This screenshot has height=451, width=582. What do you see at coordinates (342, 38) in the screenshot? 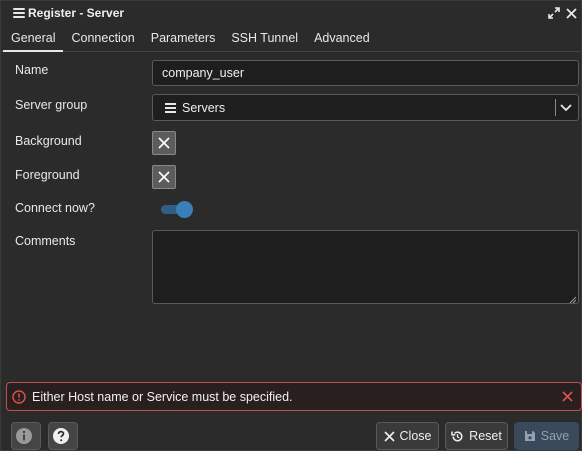
I see `tab-advanced: Advanced` at bounding box center [342, 38].